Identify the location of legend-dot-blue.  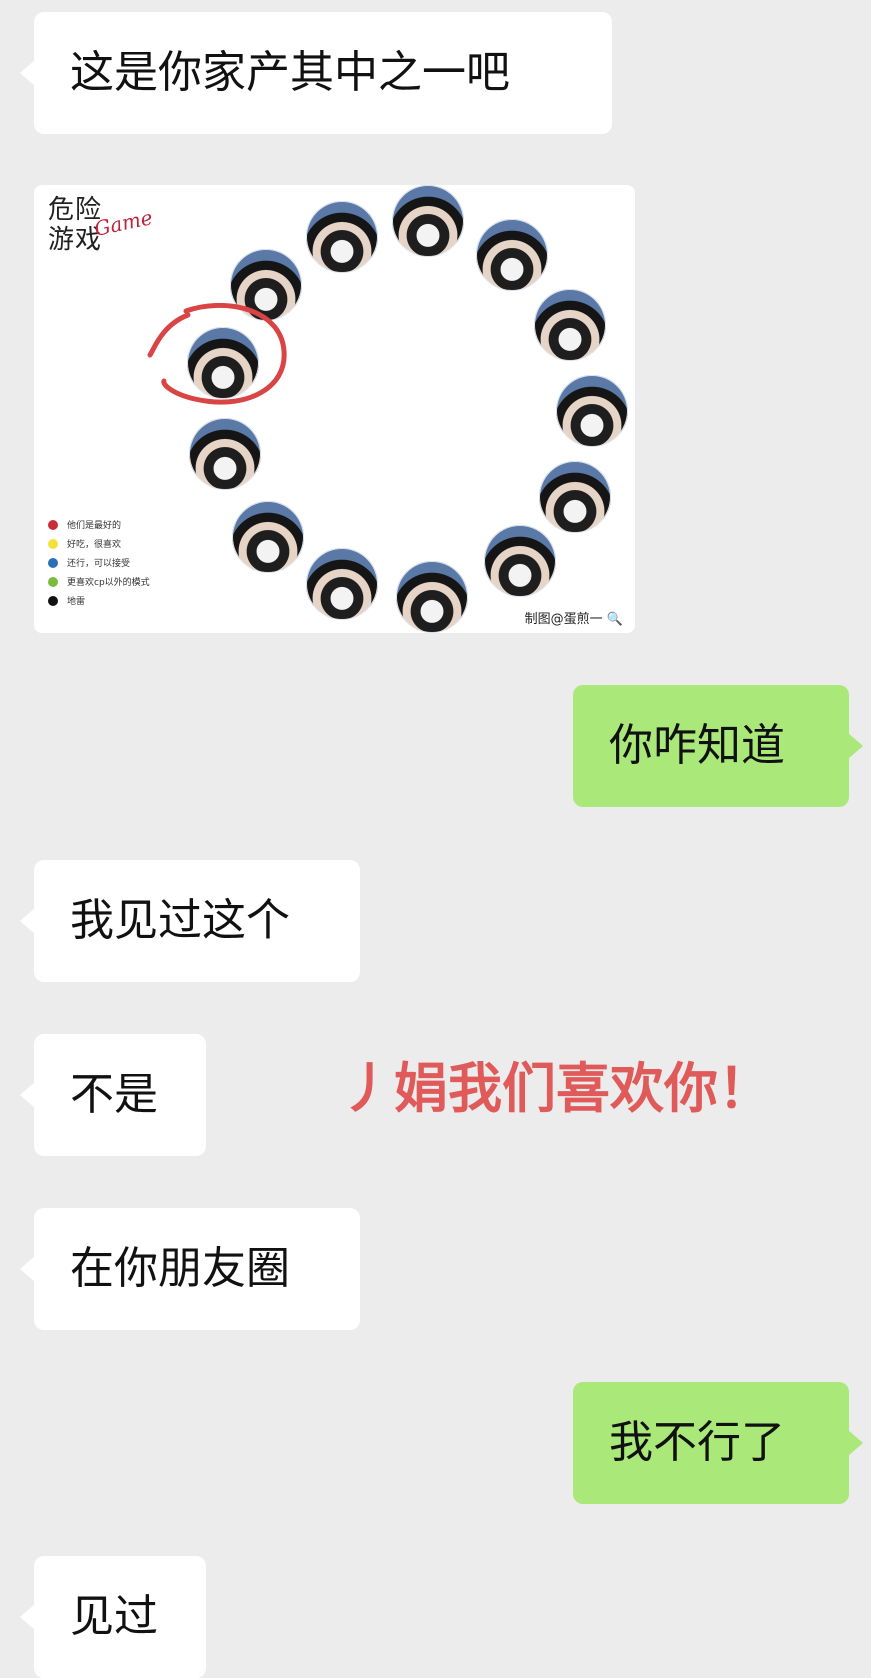
(53, 562).